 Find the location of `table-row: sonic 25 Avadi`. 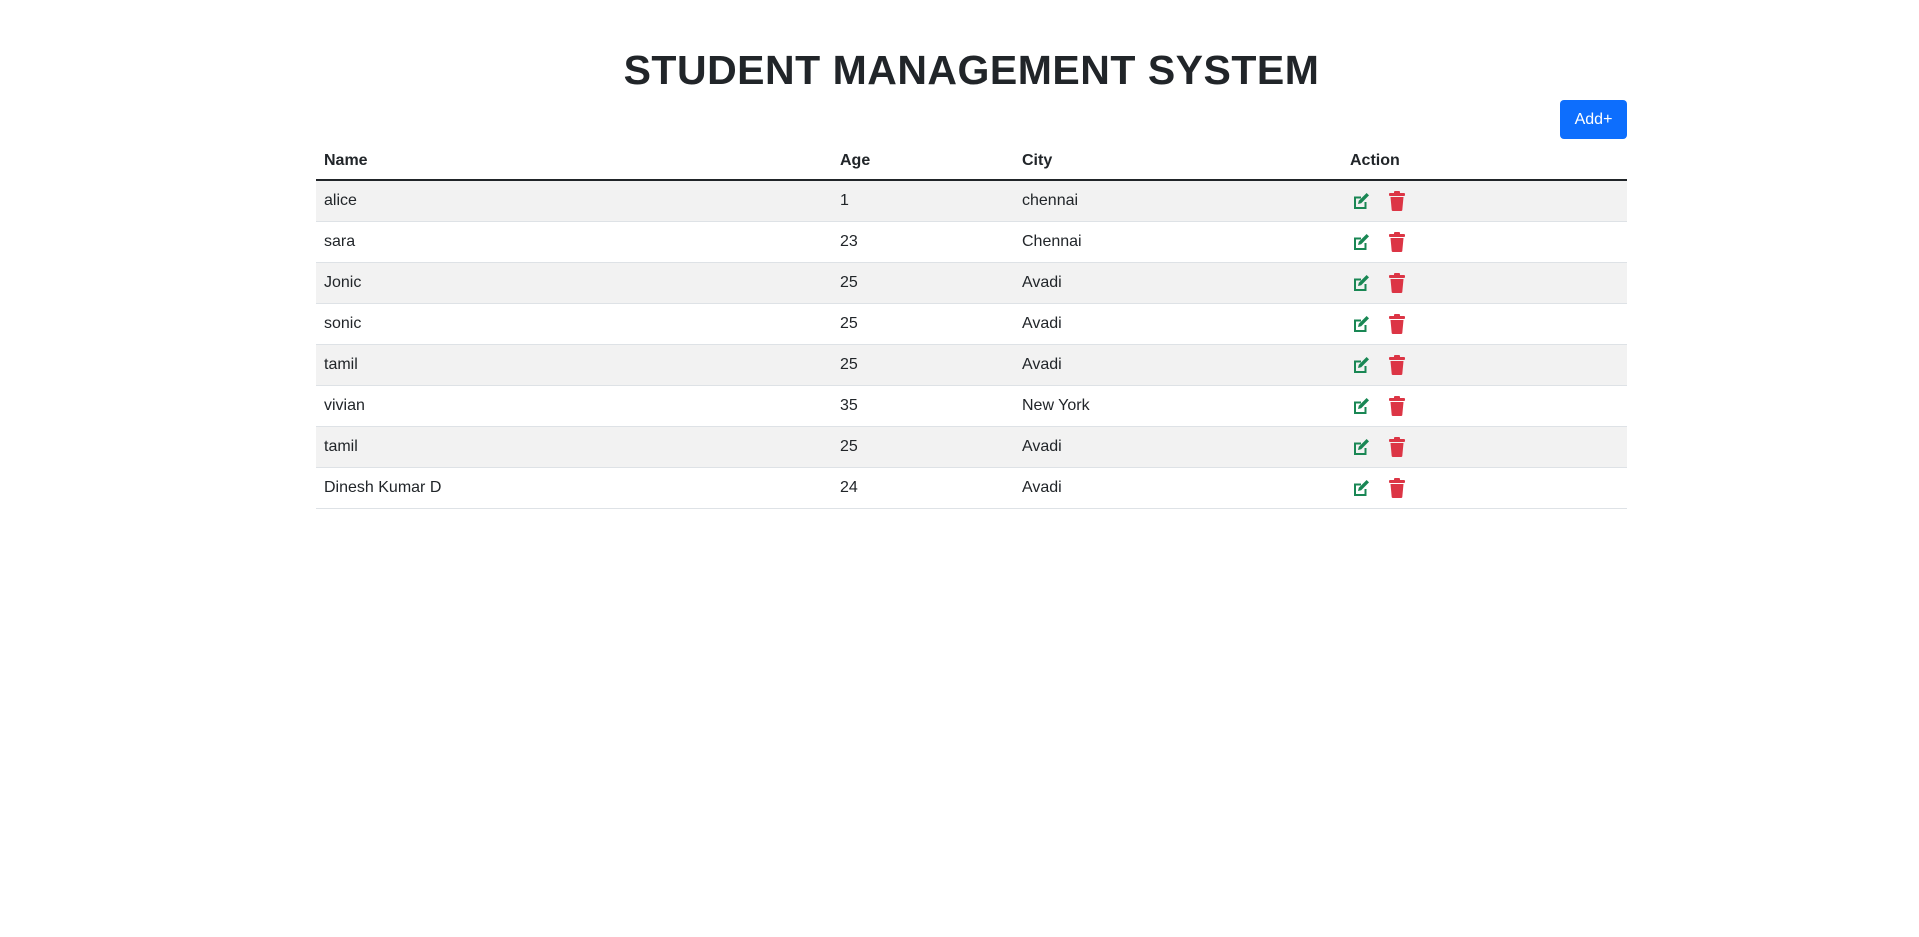

table-row: sonic 25 Avadi is located at coordinates (971, 324).